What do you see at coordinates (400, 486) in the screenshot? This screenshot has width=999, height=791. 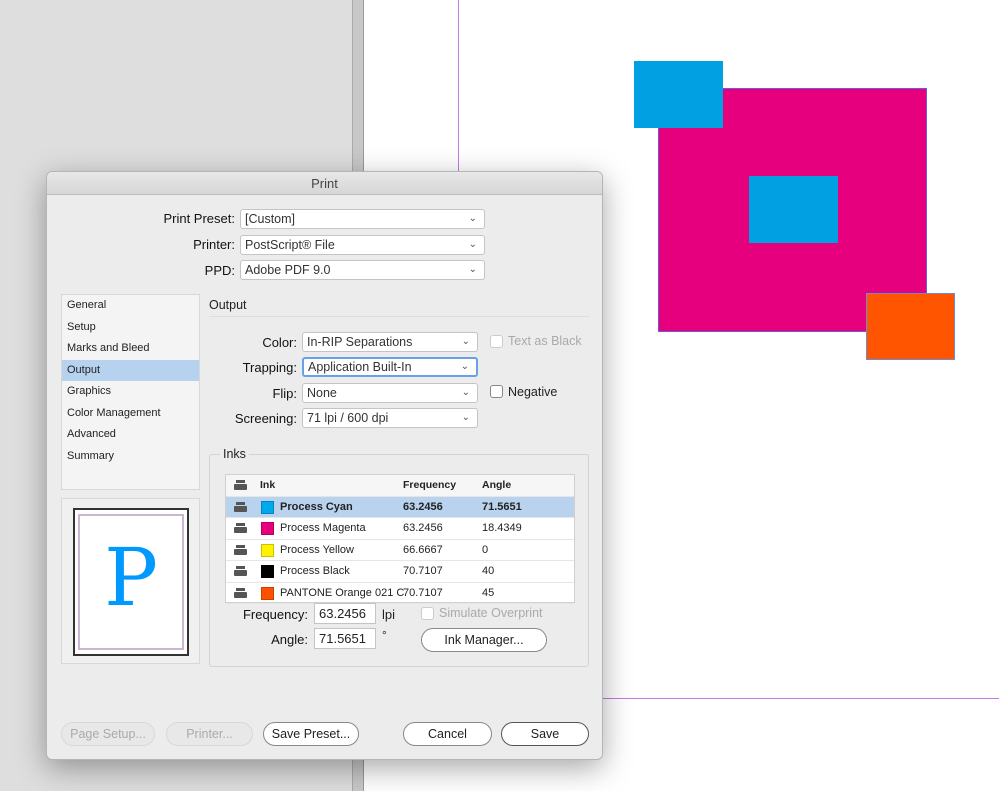 I see `table-header: Ink Frequency Angle` at bounding box center [400, 486].